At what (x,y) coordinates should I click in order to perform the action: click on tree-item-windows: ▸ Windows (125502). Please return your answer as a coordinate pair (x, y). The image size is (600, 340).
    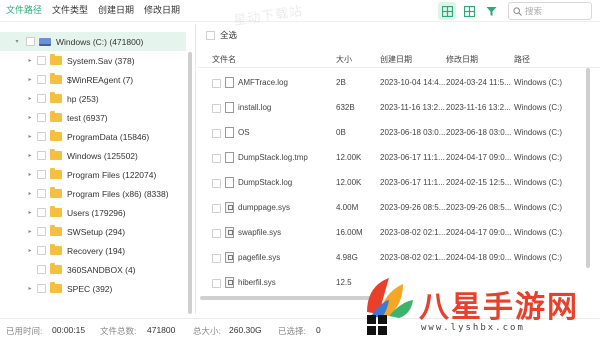
    Looking at the image, I should click on (93, 155).